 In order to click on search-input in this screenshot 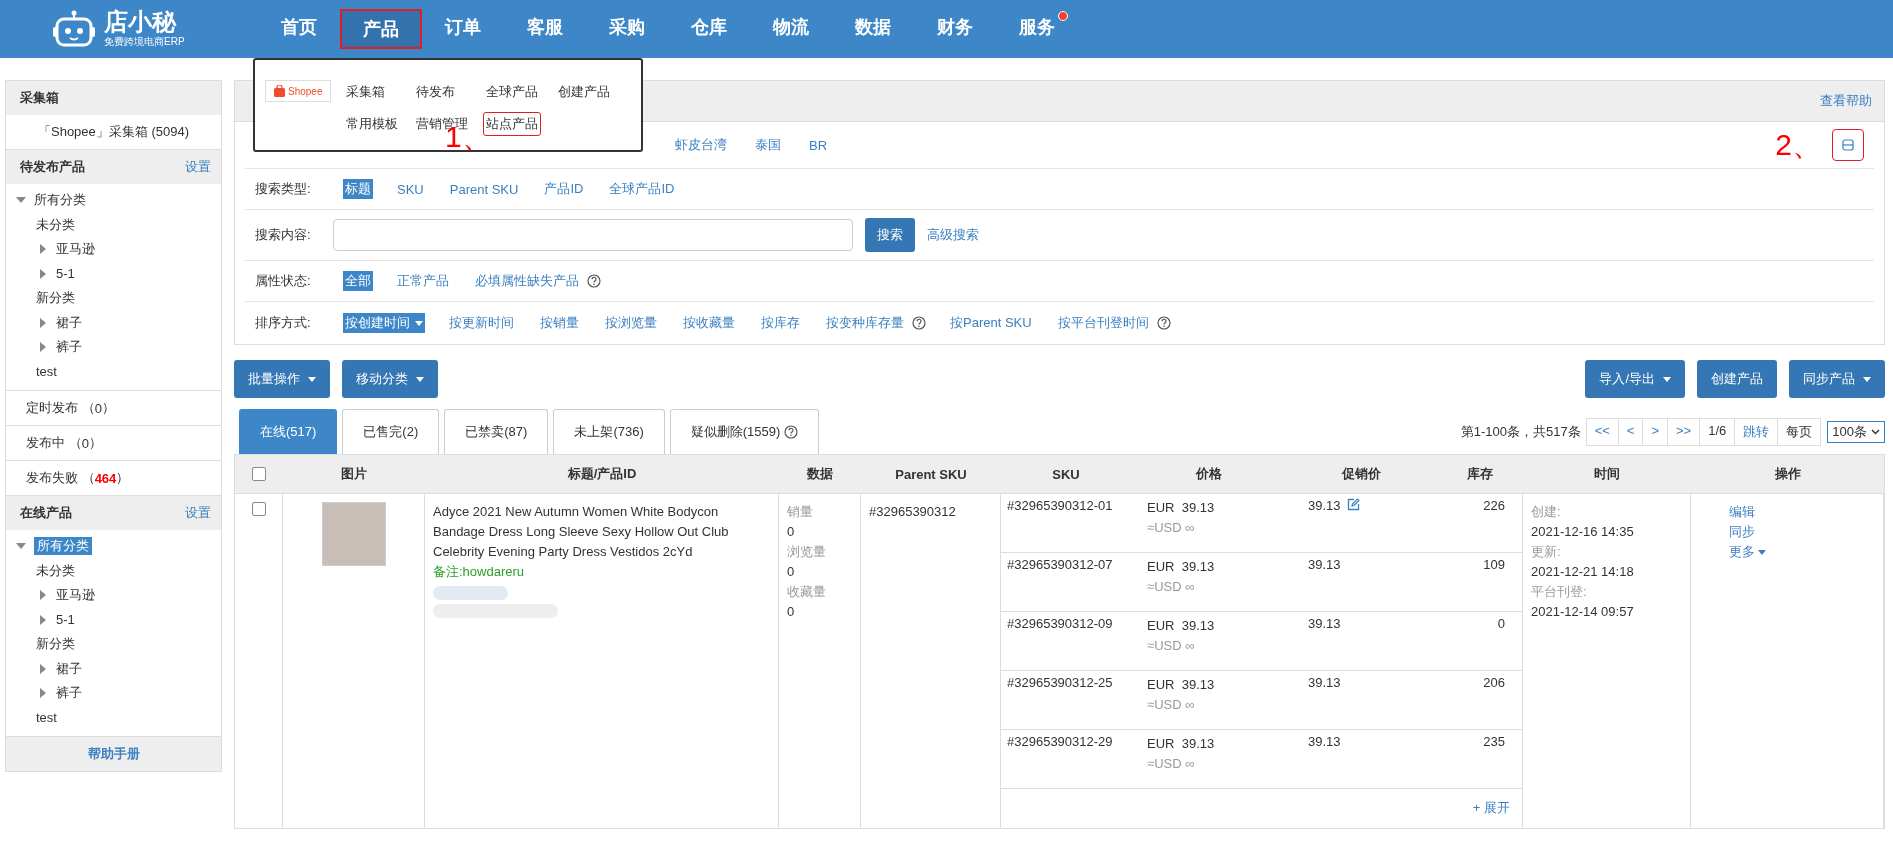, I will do `click(593, 235)`.